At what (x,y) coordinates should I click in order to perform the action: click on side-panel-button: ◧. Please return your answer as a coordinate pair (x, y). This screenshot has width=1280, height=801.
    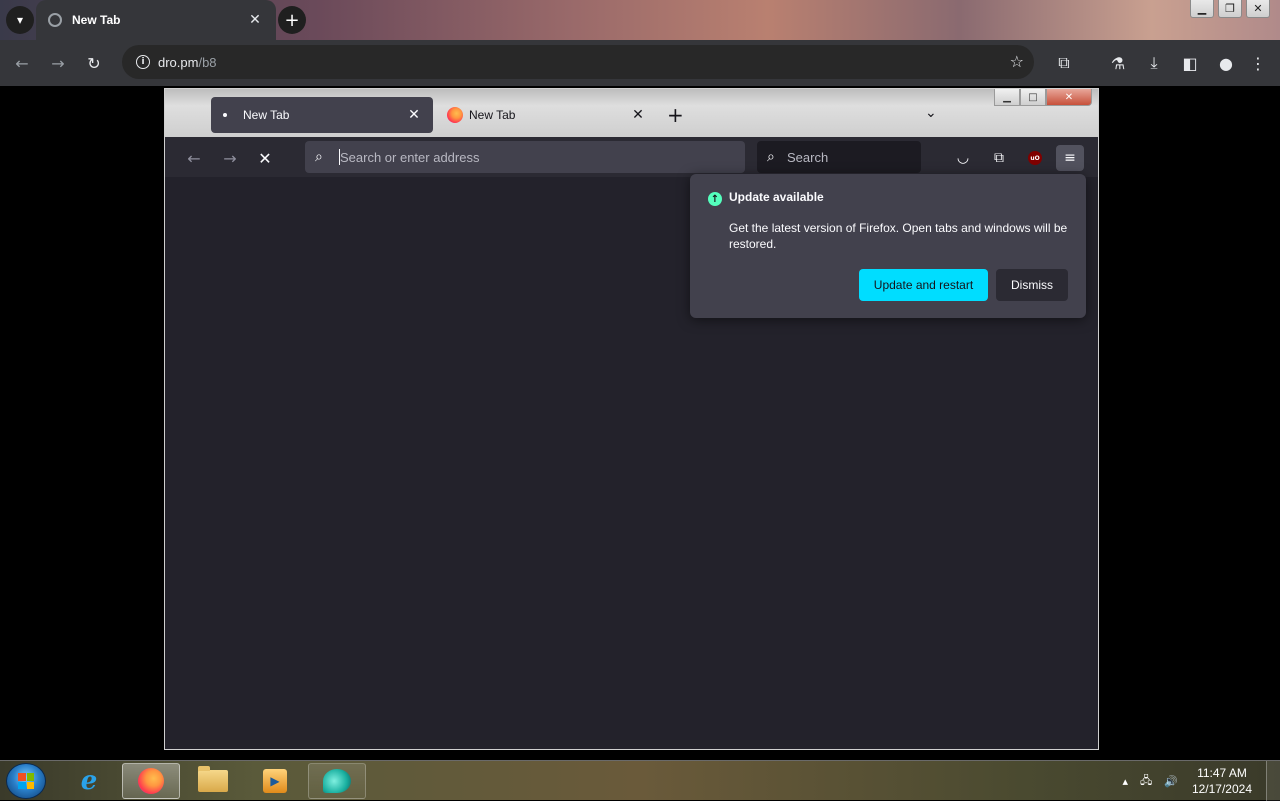
    Looking at the image, I should click on (1190, 63).